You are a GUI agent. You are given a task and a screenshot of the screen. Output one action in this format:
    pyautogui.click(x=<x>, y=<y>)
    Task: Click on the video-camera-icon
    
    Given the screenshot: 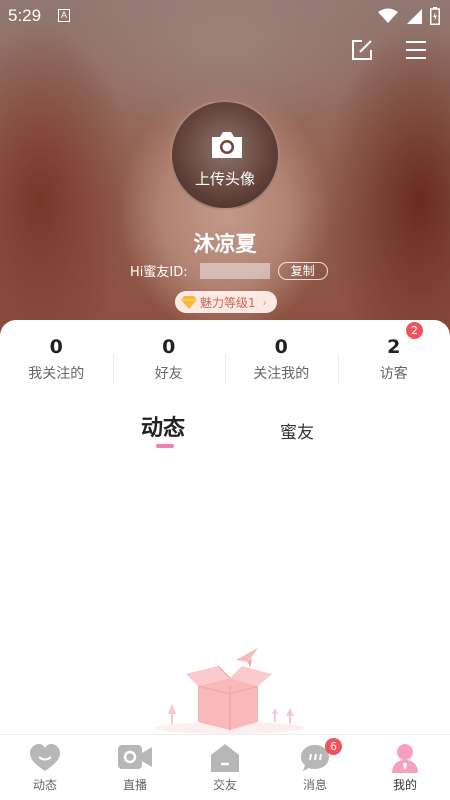 What is the action you would take?
    pyautogui.click(x=135, y=757)
    